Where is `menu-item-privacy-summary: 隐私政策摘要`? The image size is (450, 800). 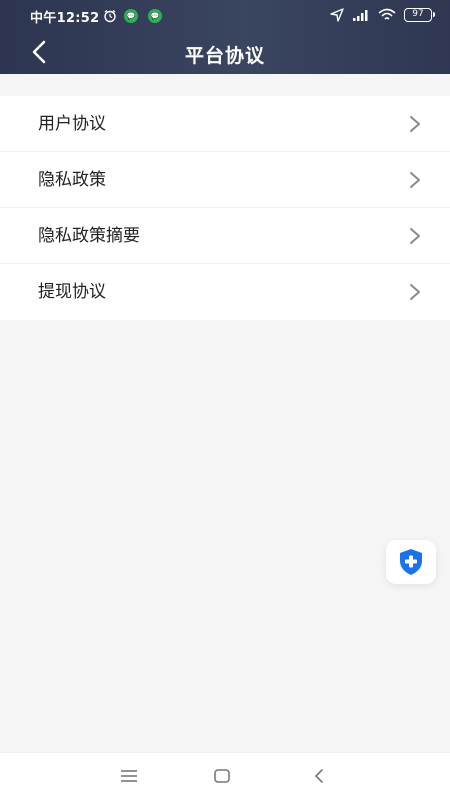
menu-item-privacy-summary: 隐私政策摘要 is located at coordinates (225, 236).